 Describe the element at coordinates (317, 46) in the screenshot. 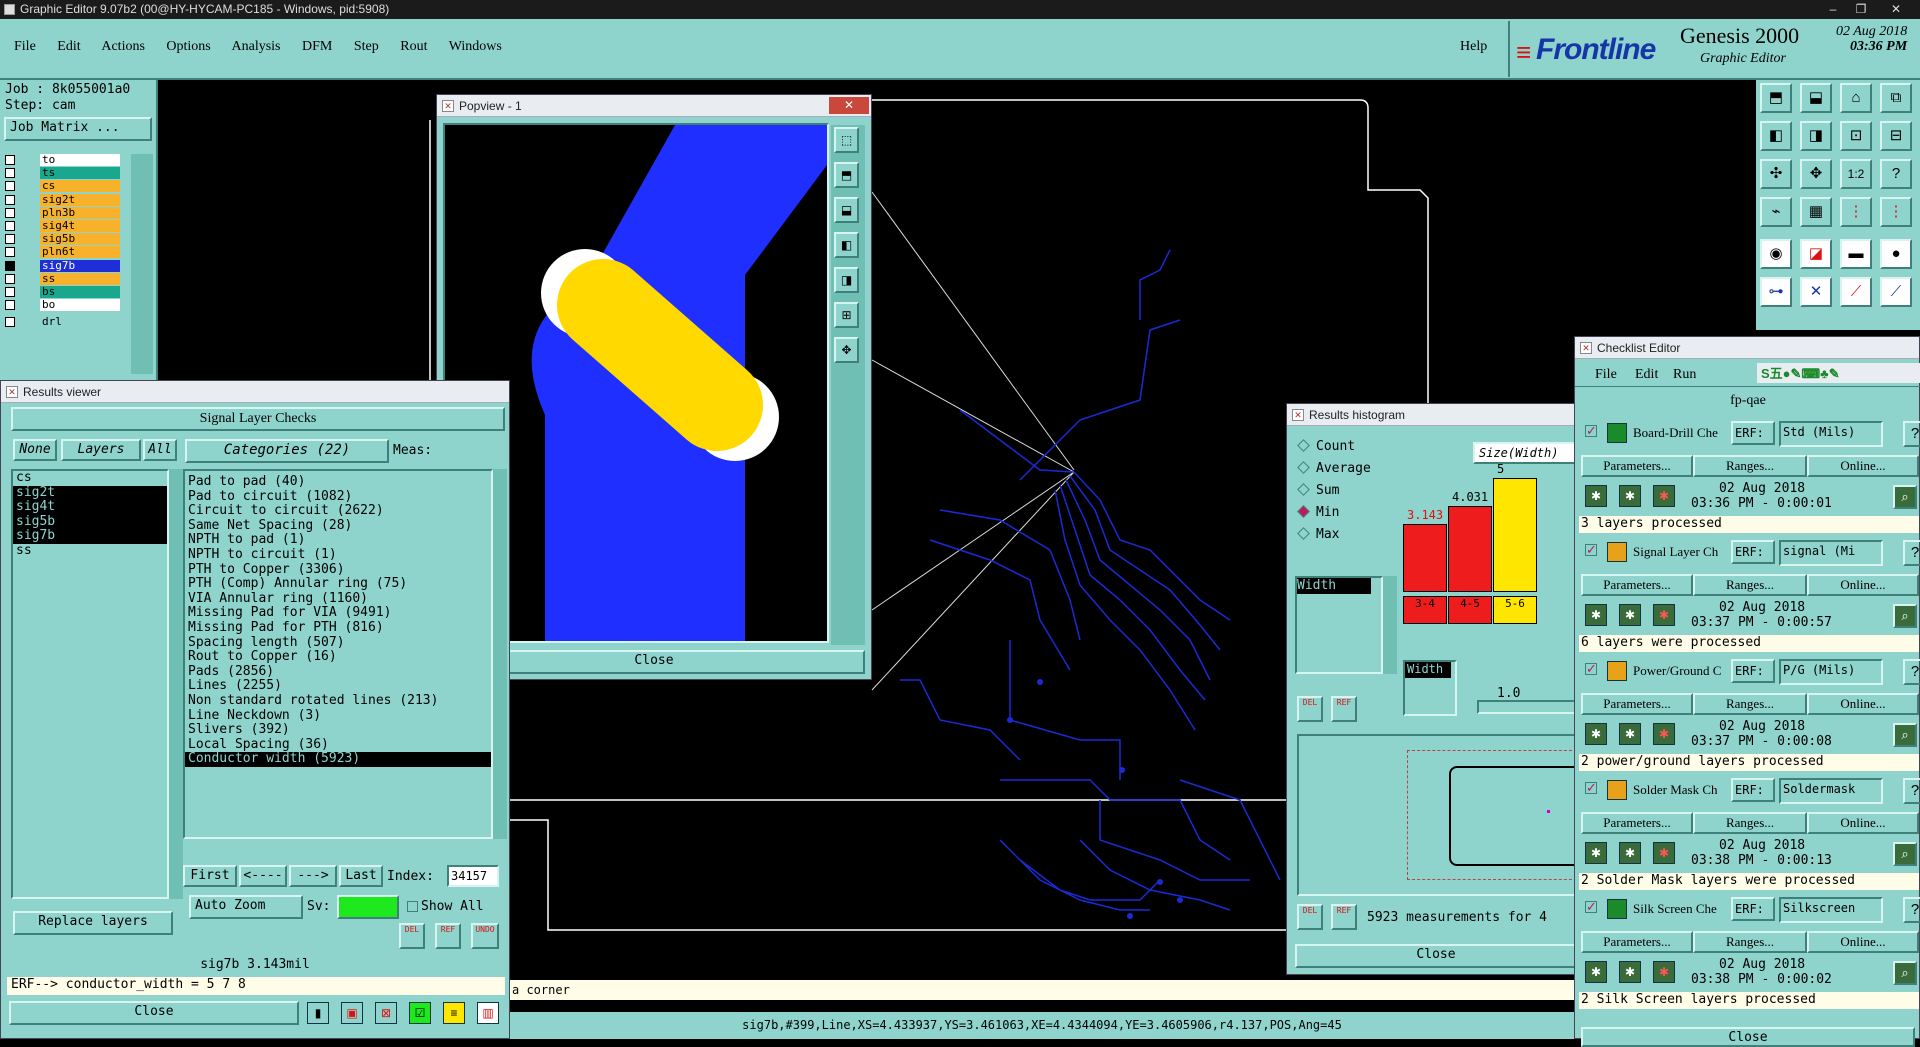

I see `menu-dfm: DFM` at that location.